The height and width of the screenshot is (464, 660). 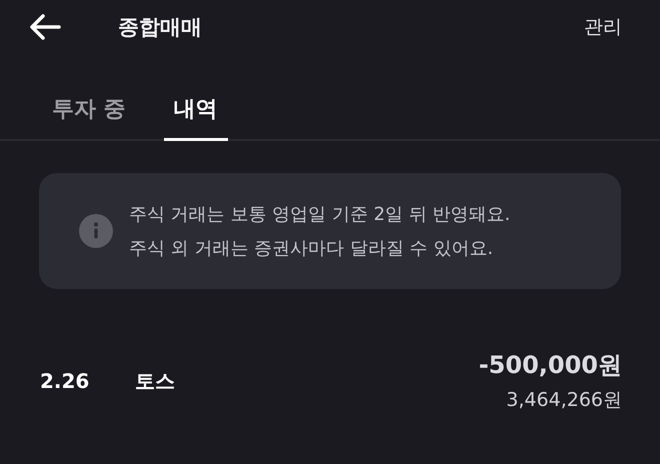 I want to click on transaction-name: 토스, so click(x=155, y=381).